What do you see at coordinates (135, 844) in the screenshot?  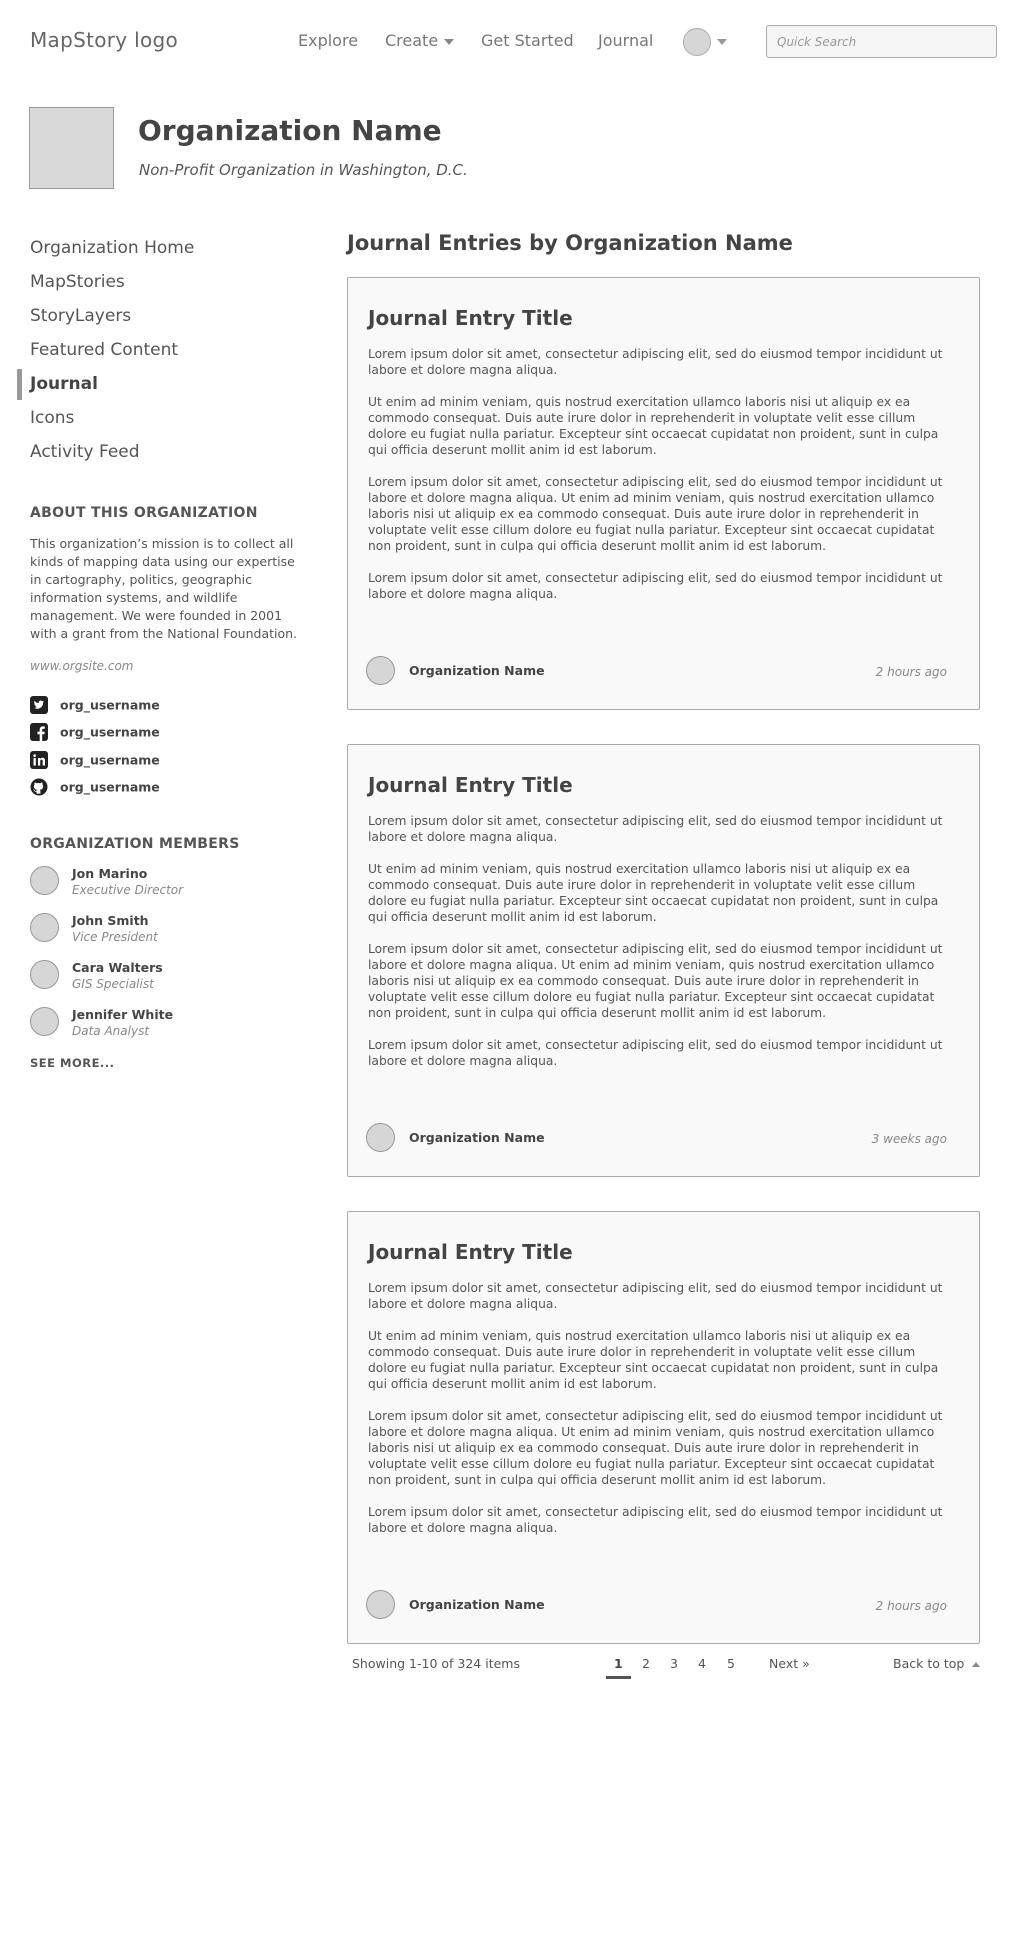 I see `members-heading: ORGANIZATION MEMBERS` at bounding box center [135, 844].